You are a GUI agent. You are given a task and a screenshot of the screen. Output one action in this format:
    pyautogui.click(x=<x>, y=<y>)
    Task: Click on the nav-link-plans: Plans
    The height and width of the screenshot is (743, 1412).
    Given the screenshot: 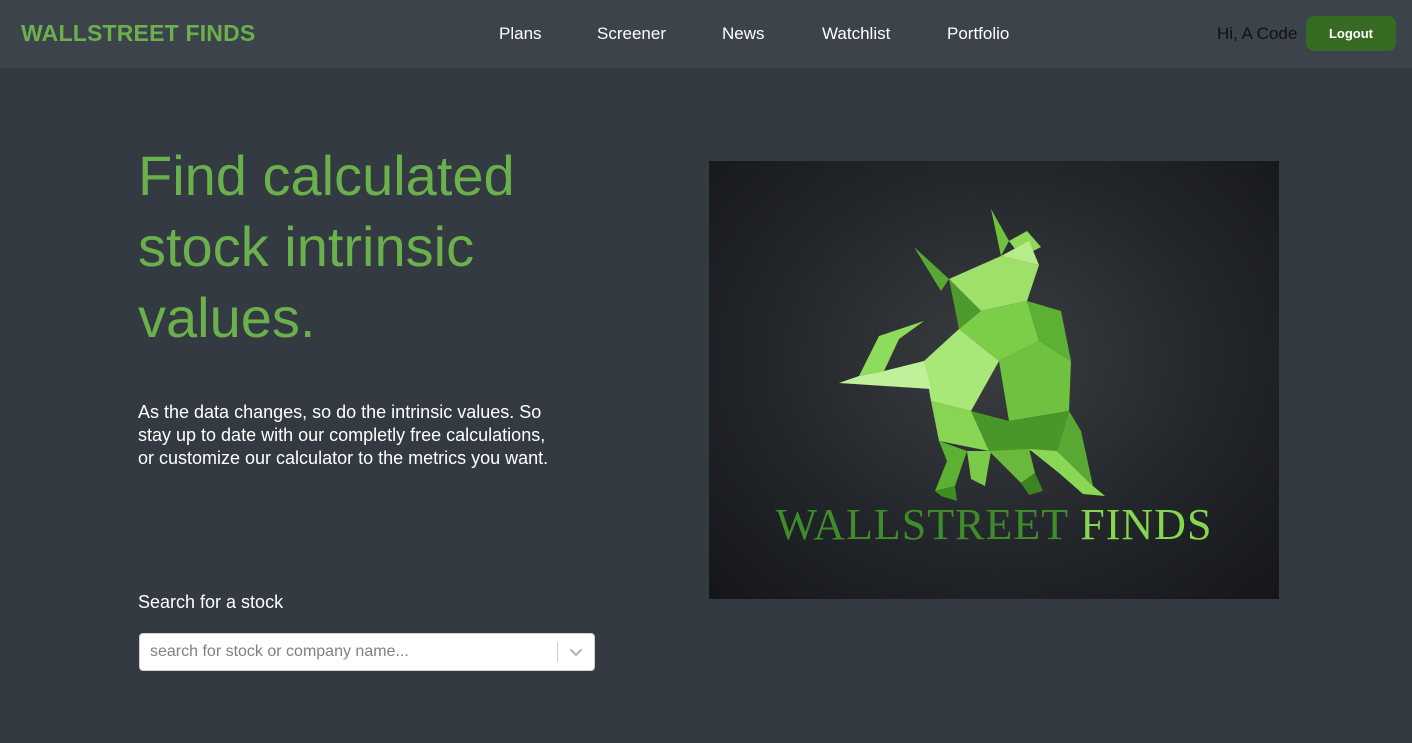 What is the action you would take?
    pyautogui.click(x=520, y=34)
    